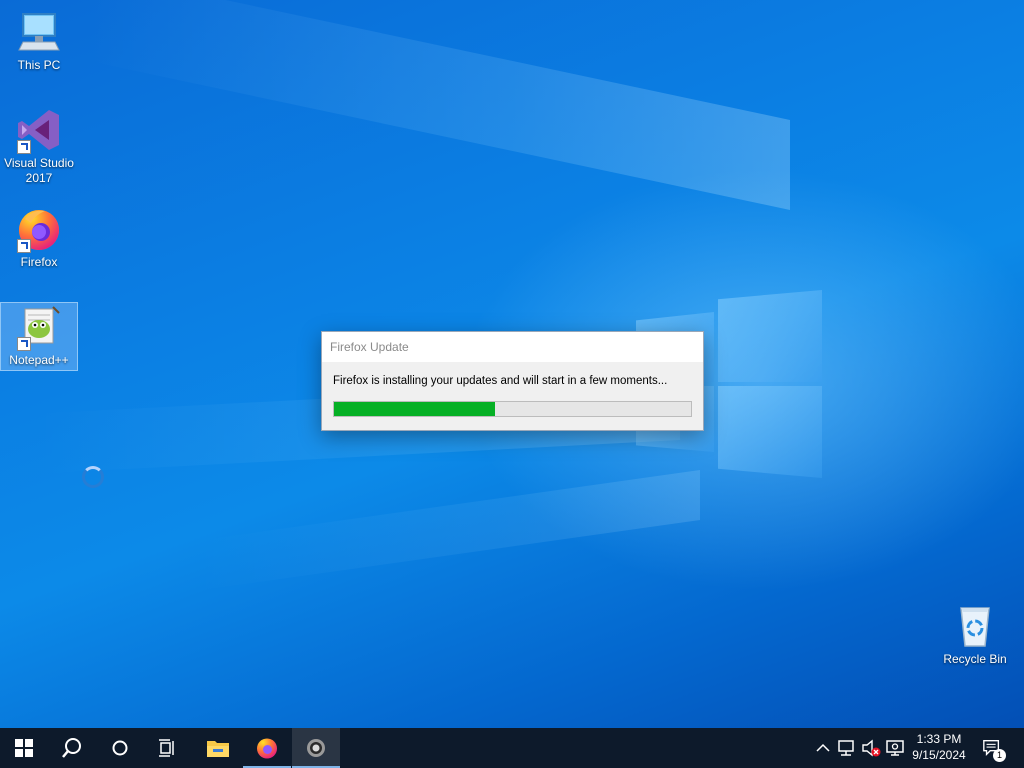 This screenshot has width=1024, height=768. What do you see at coordinates (39, 170) in the screenshot?
I see `desktop-icon-label: Visual Studio 2017` at bounding box center [39, 170].